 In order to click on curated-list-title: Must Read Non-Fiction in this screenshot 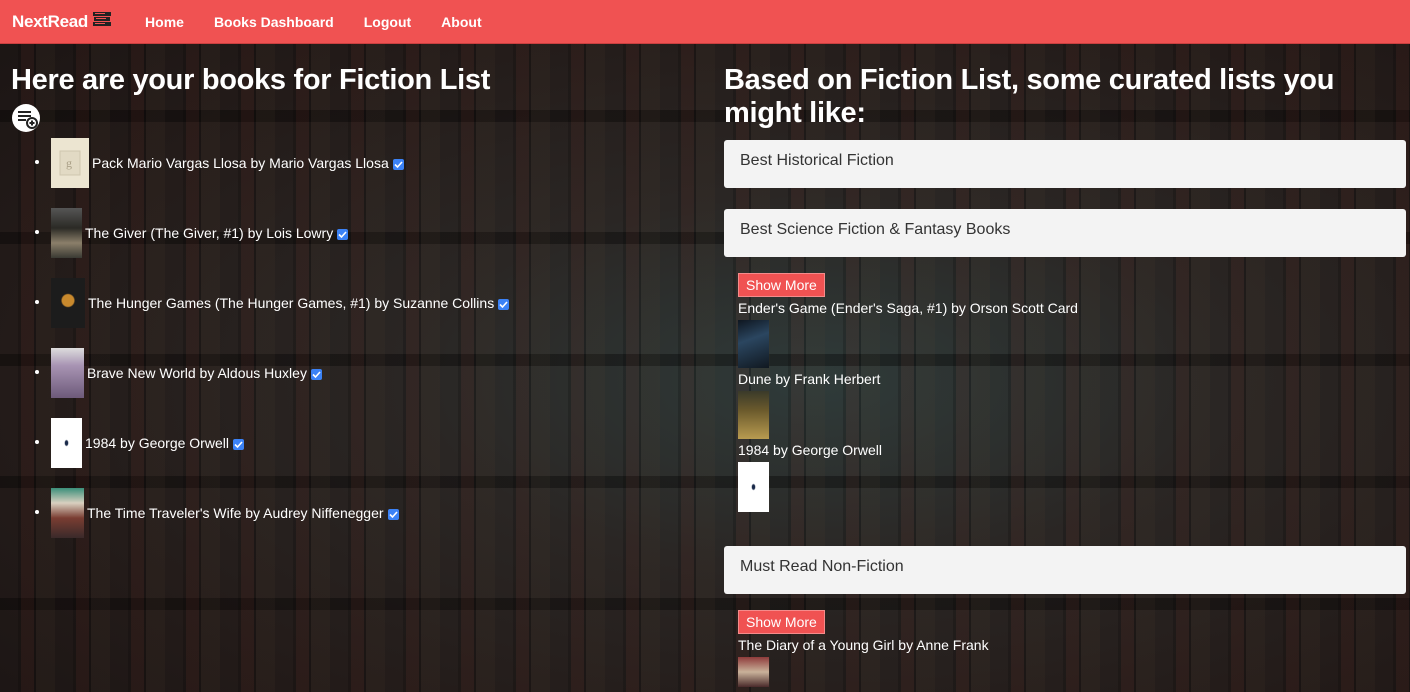, I will do `click(822, 566)`.